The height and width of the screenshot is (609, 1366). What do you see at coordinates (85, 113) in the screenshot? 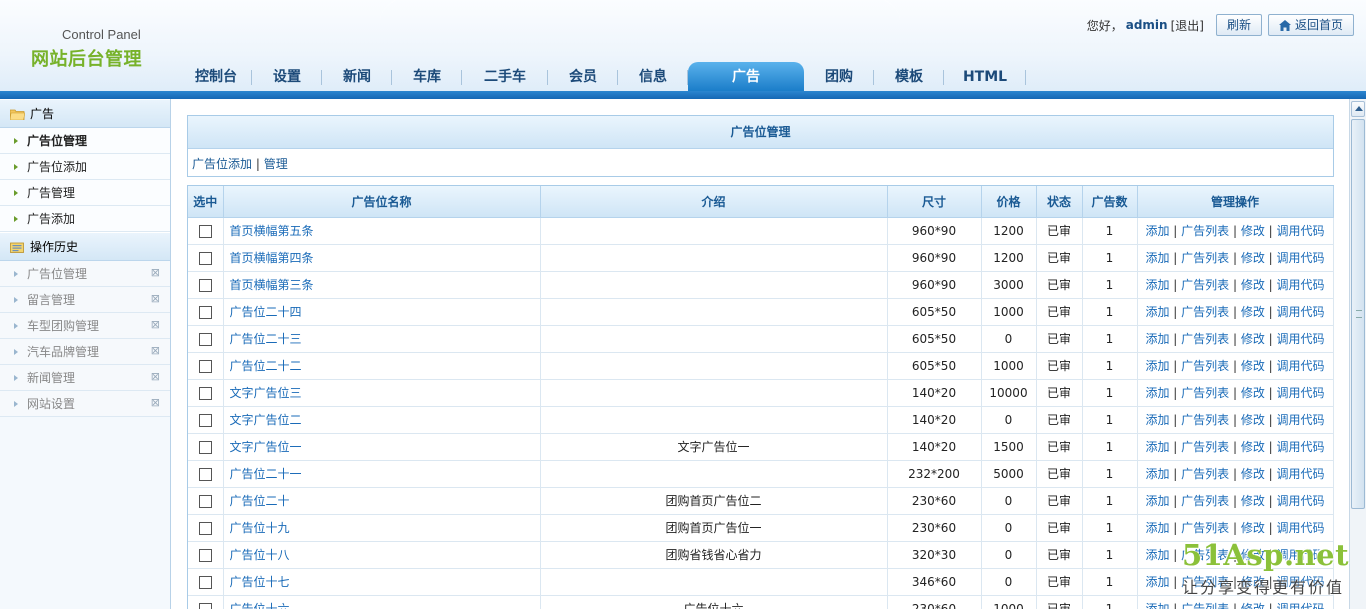
I see `sidebar-section-ads: 广告` at bounding box center [85, 113].